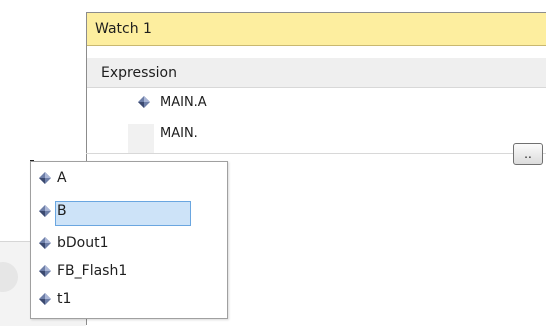 The image size is (546, 326). What do you see at coordinates (316, 139) in the screenshot?
I see `watch-row-editing: MAIN.` at bounding box center [316, 139].